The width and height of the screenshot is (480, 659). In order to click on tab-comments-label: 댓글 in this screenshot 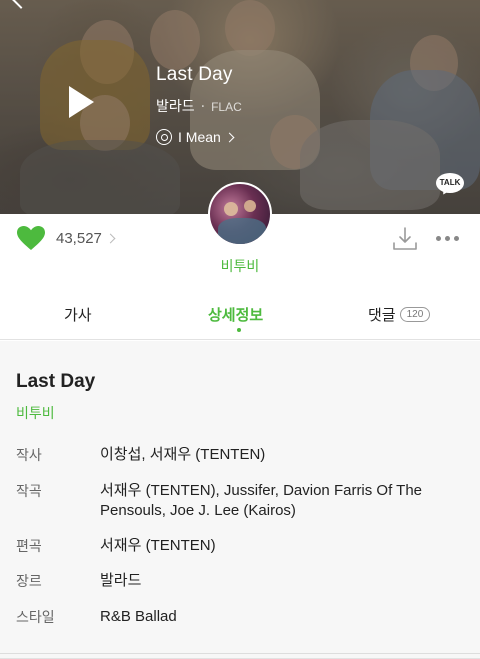, I will do `click(382, 315)`.